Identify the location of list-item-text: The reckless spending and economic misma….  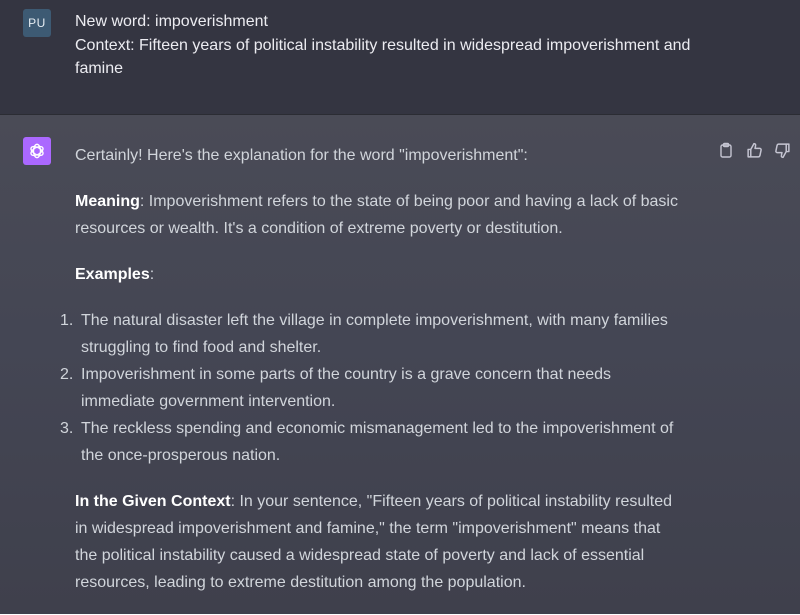
(377, 442).